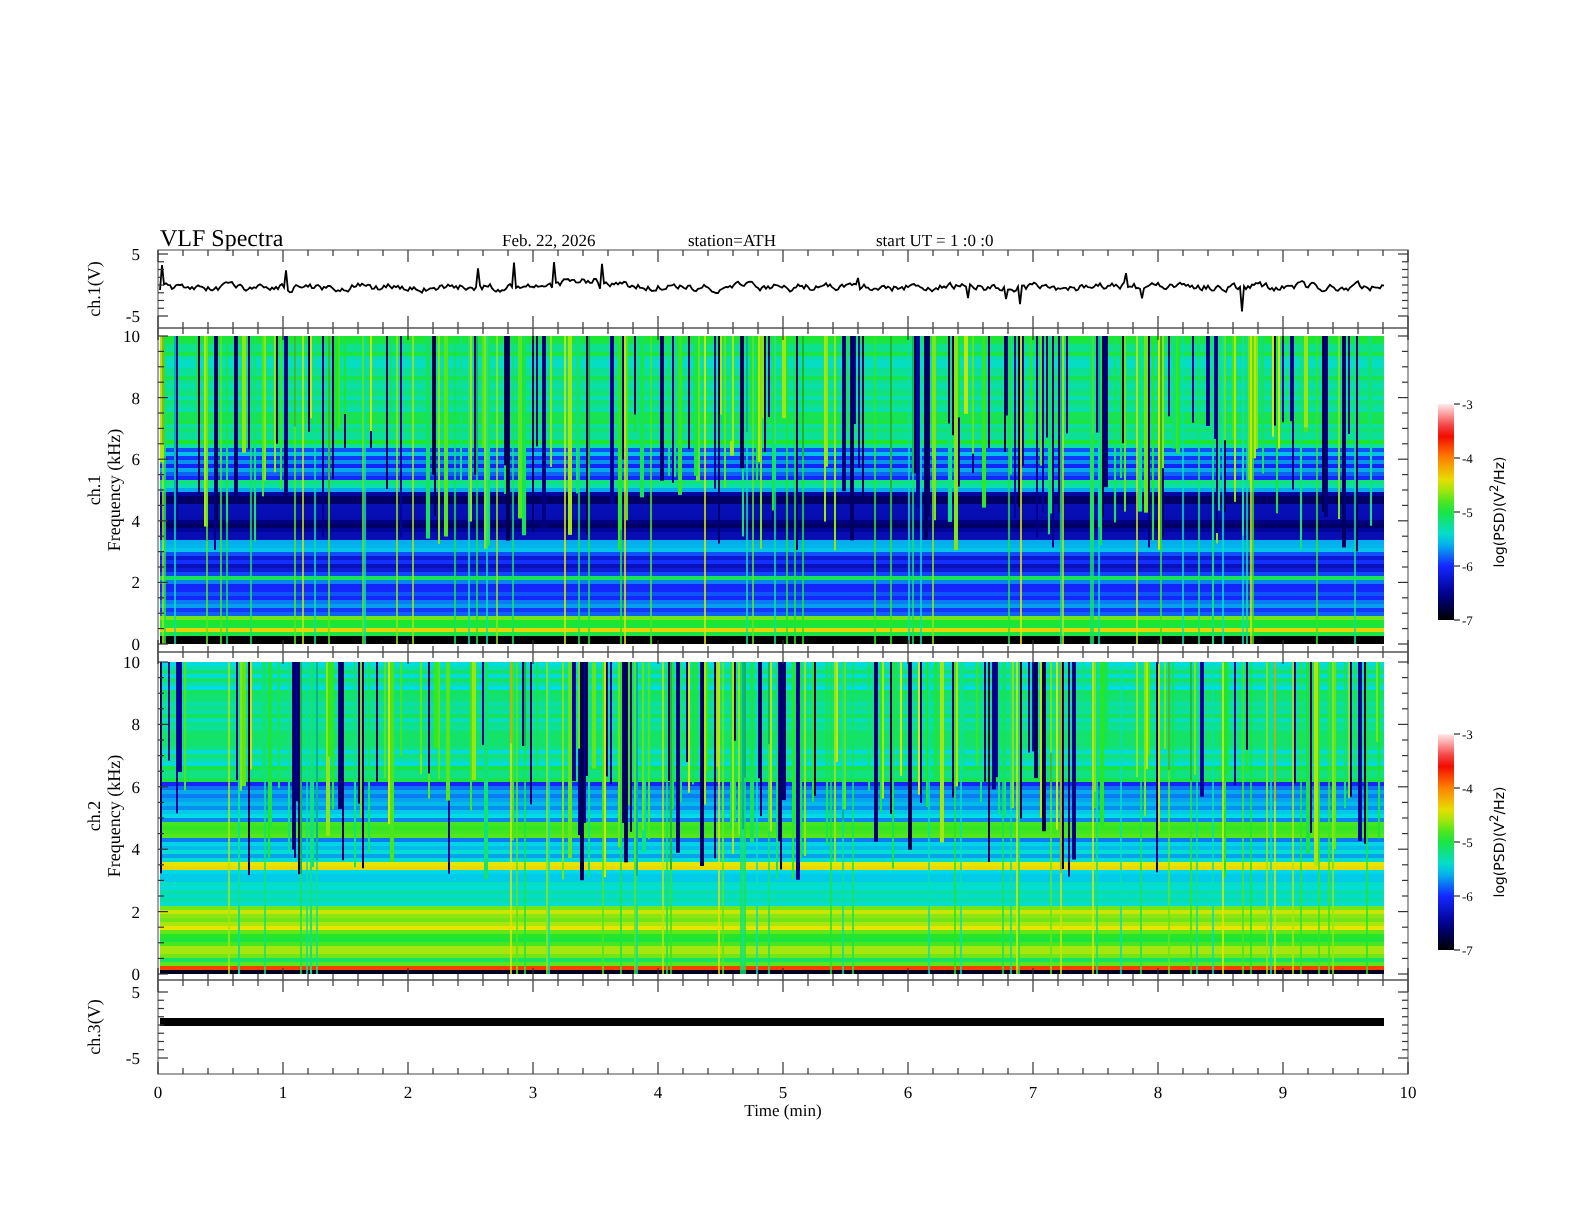 Image resolution: width=1584 pixels, height=1224 pixels. I want to click on start-time-label: start UT = 1 :0 :0, so click(935, 240).